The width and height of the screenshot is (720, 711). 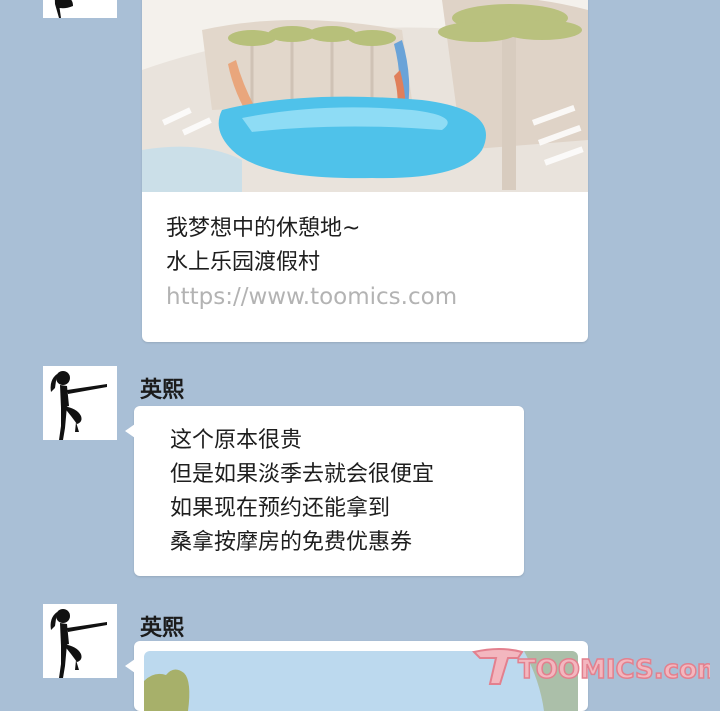 I want to click on toomics-watermark-logo: TOOMICS.com, so click(x=595, y=668).